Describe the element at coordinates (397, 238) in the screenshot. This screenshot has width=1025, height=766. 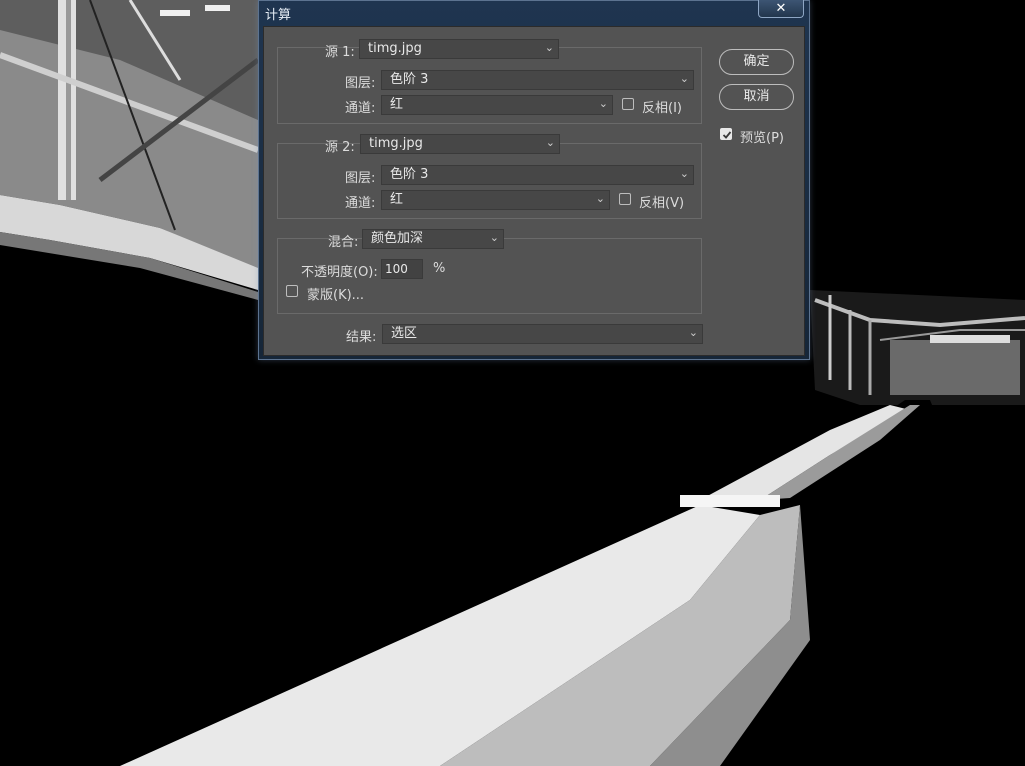
I see `blend-mode-value: 颜色加深` at that location.